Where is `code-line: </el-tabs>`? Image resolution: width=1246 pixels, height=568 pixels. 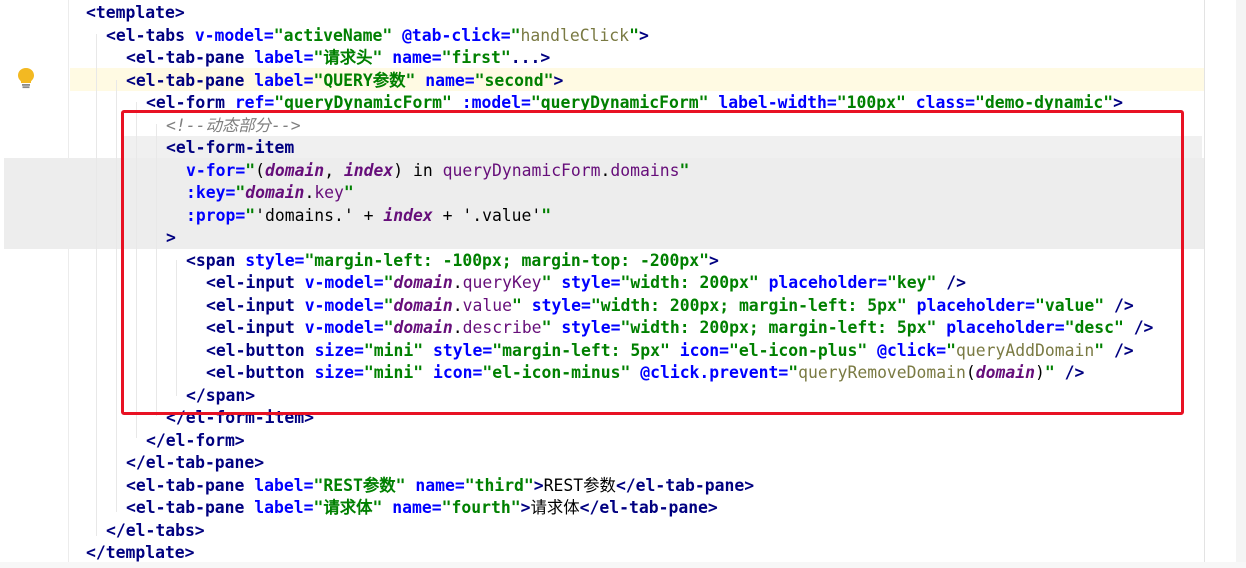 code-line: </el-tabs> is located at coordinates (155, 531).